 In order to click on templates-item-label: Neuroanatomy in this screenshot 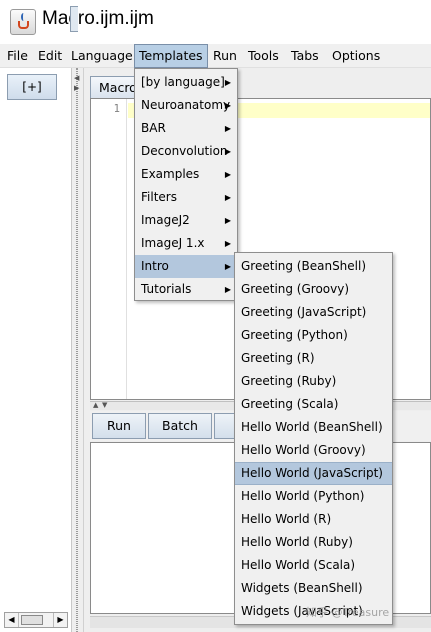, I will do `click(186, 105)`.